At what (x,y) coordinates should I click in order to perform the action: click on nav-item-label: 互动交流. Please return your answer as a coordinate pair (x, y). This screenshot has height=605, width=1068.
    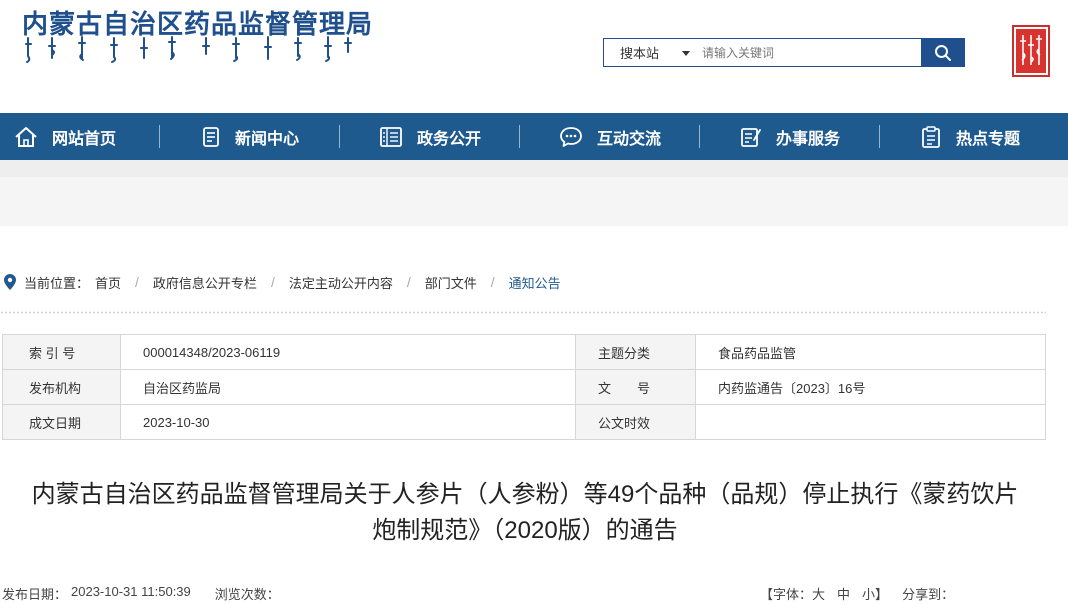
    Looking at the image, I should click on (628, 139).